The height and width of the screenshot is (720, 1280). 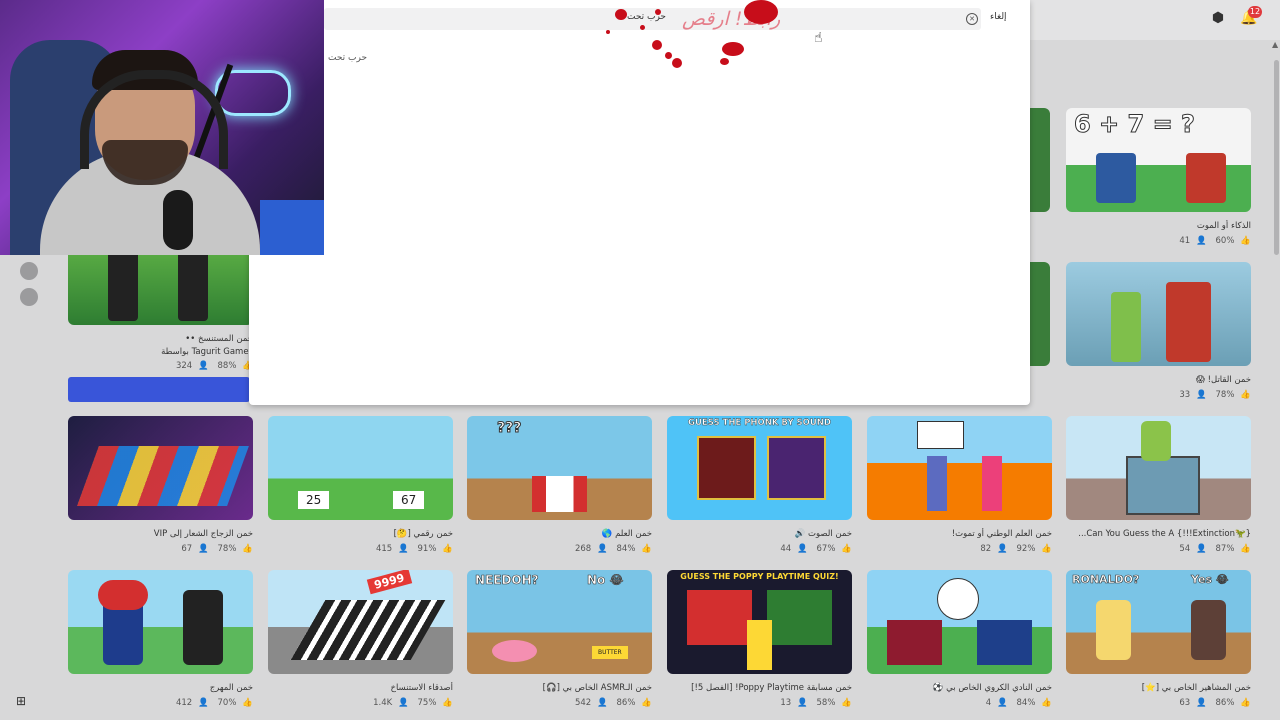 I want to click on game-stats: 👍78% 👤67, so click(x=217, y=549).